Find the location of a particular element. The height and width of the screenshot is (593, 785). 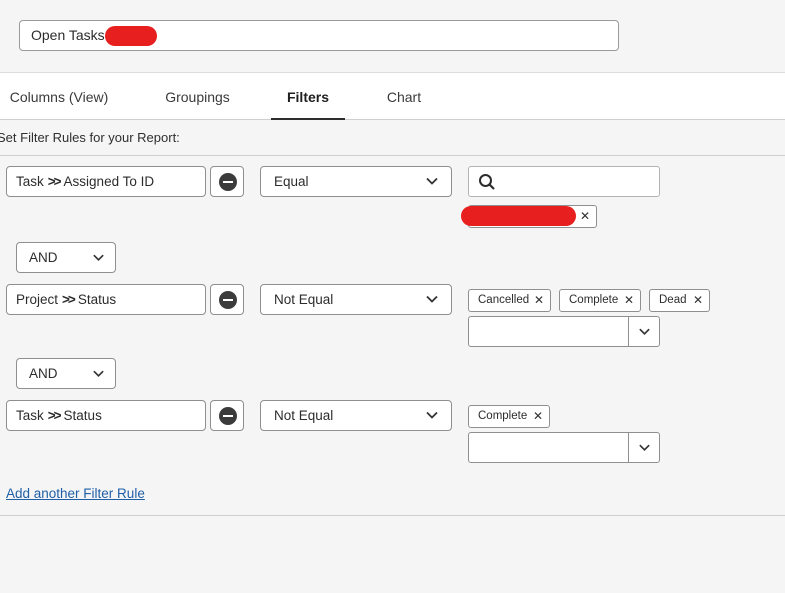

tab-chart: Chart is located at coordinates (404, 97).